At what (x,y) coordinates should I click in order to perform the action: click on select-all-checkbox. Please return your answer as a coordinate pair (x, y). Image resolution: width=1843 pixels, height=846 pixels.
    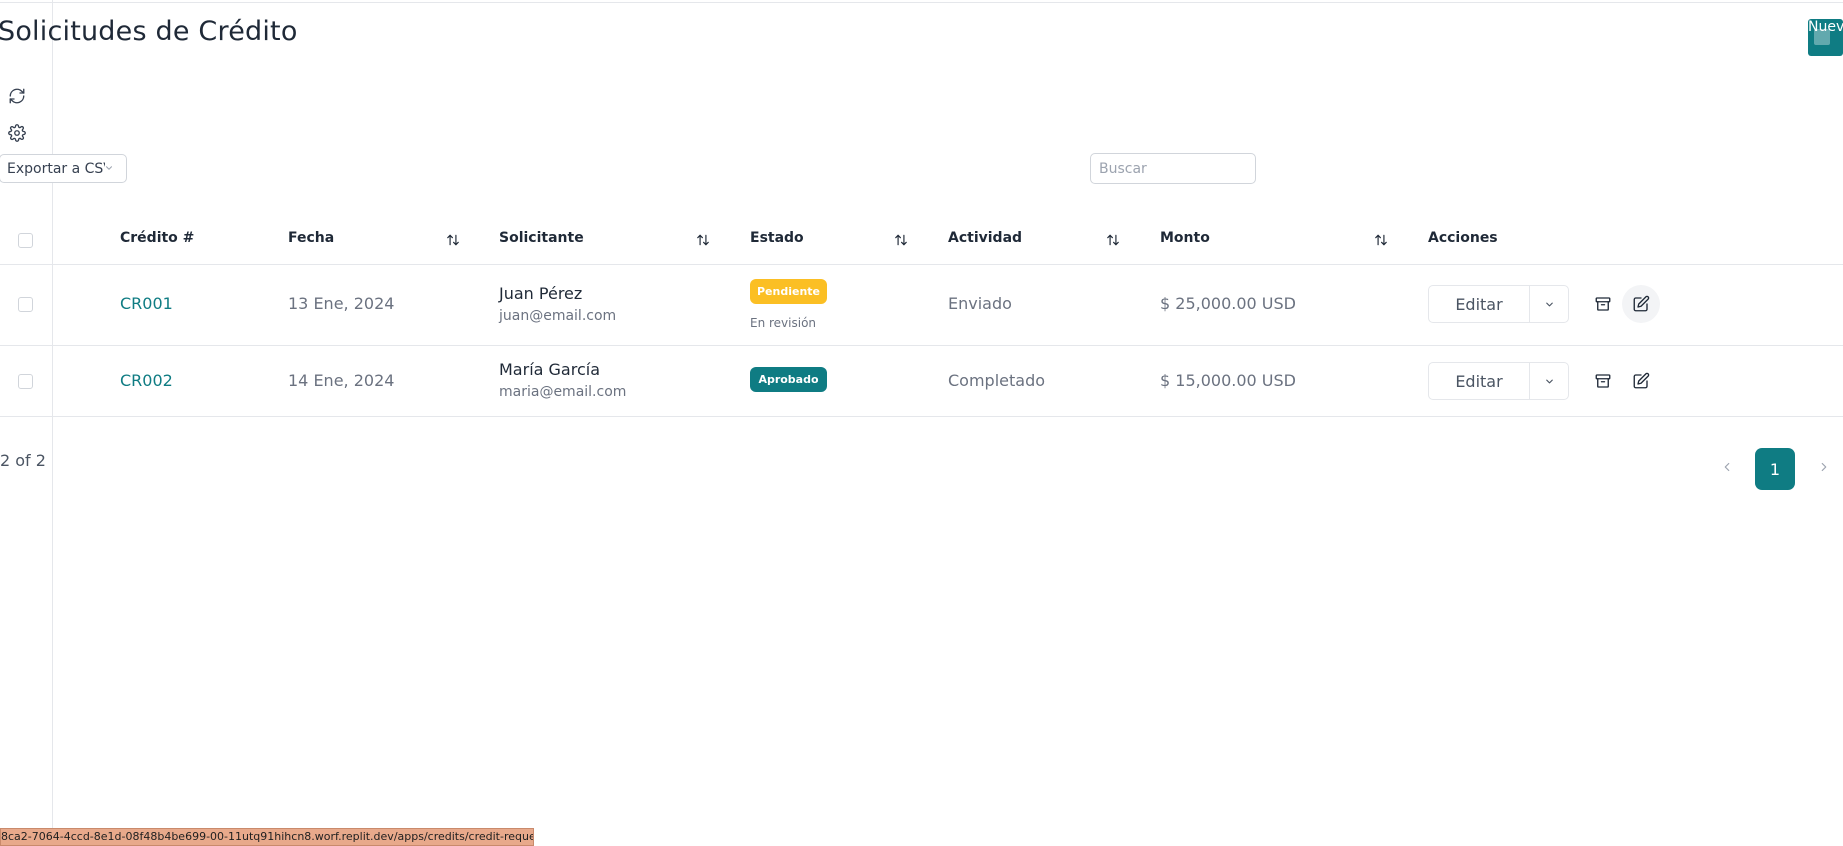
    Looking at the image, I should click on (25, 240).